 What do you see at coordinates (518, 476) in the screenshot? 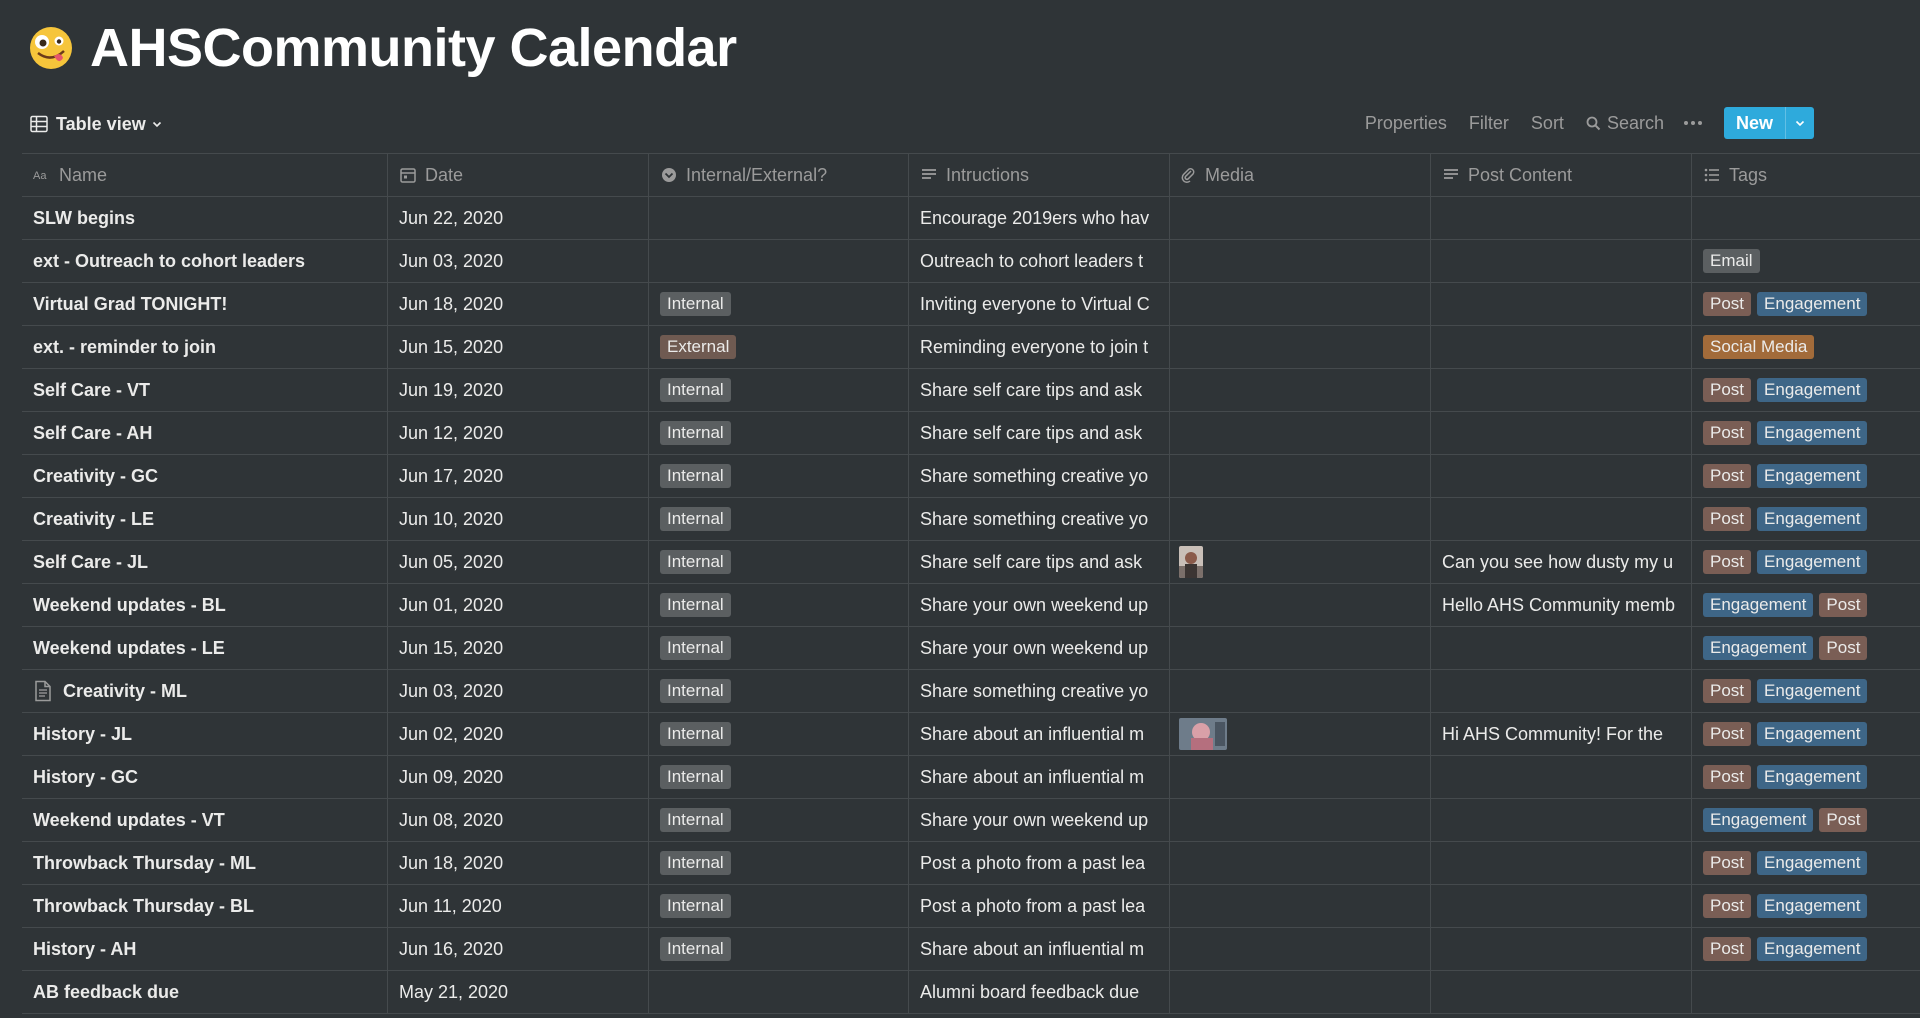
I see `cell-date: Jun 17, 2020` at bounding box center [518, 476].